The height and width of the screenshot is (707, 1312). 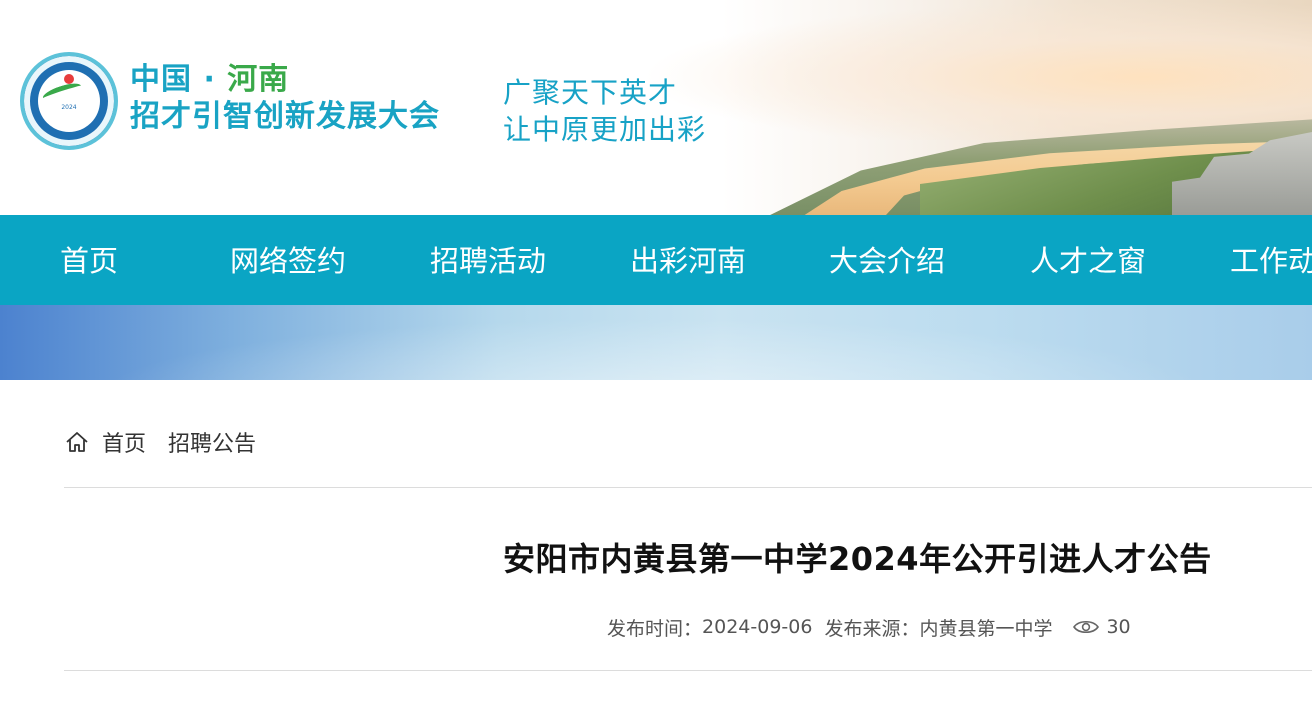 What do you see at coordinates (986, 628) in the screenshot?
I see `source-value: 内黄县第一中学` at bounding box center [986, 628].